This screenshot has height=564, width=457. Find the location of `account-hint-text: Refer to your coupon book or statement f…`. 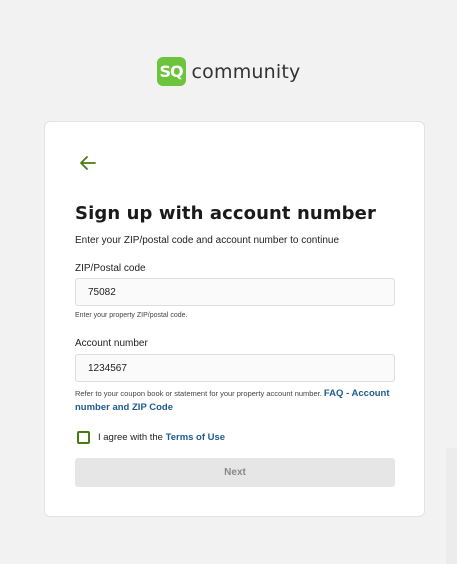

account-hint-text: Refer to your coupon book or statement f… is located at coordinates (198, 393).